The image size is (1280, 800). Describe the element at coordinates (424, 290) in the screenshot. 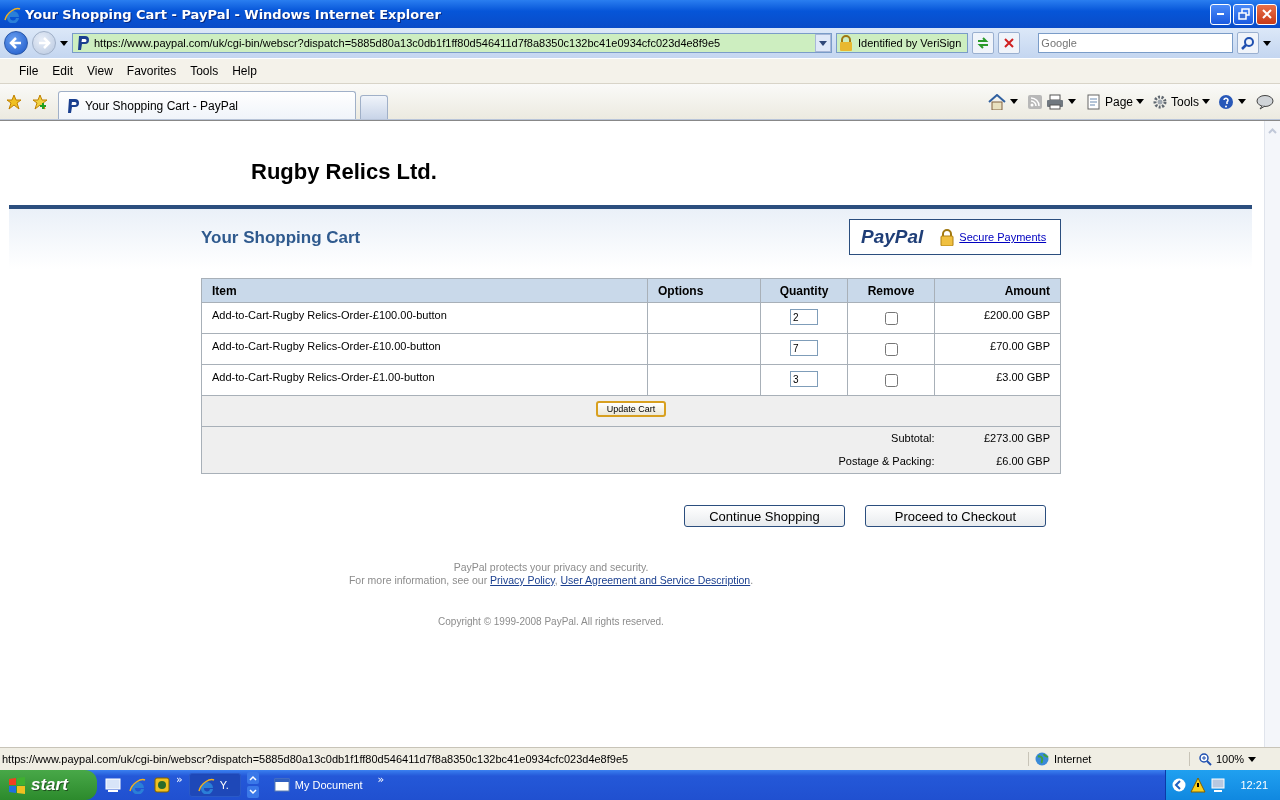

I see `column-header: Item` at that location.